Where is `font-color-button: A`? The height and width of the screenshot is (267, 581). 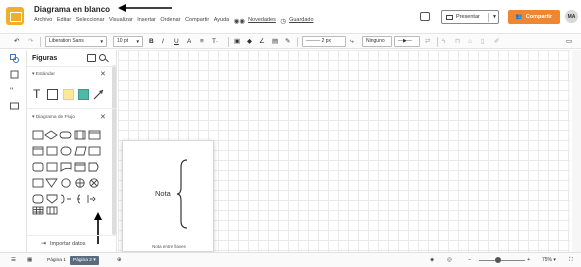
font-color-button: A is located at coordinates (189, 41).